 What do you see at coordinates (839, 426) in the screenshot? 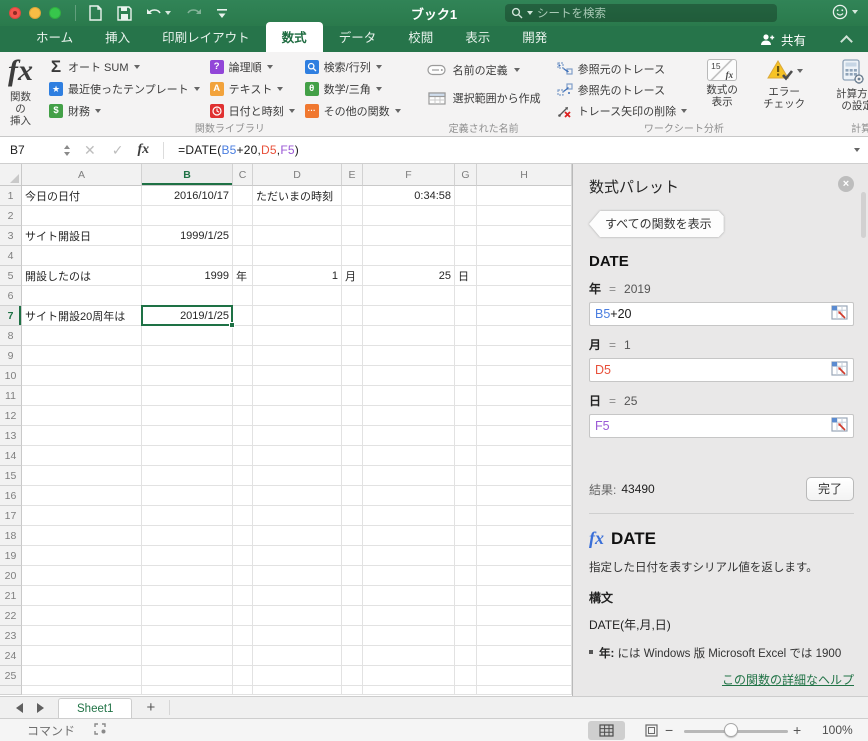
I see `range-selector-icon` at bounding box center [839, 426].